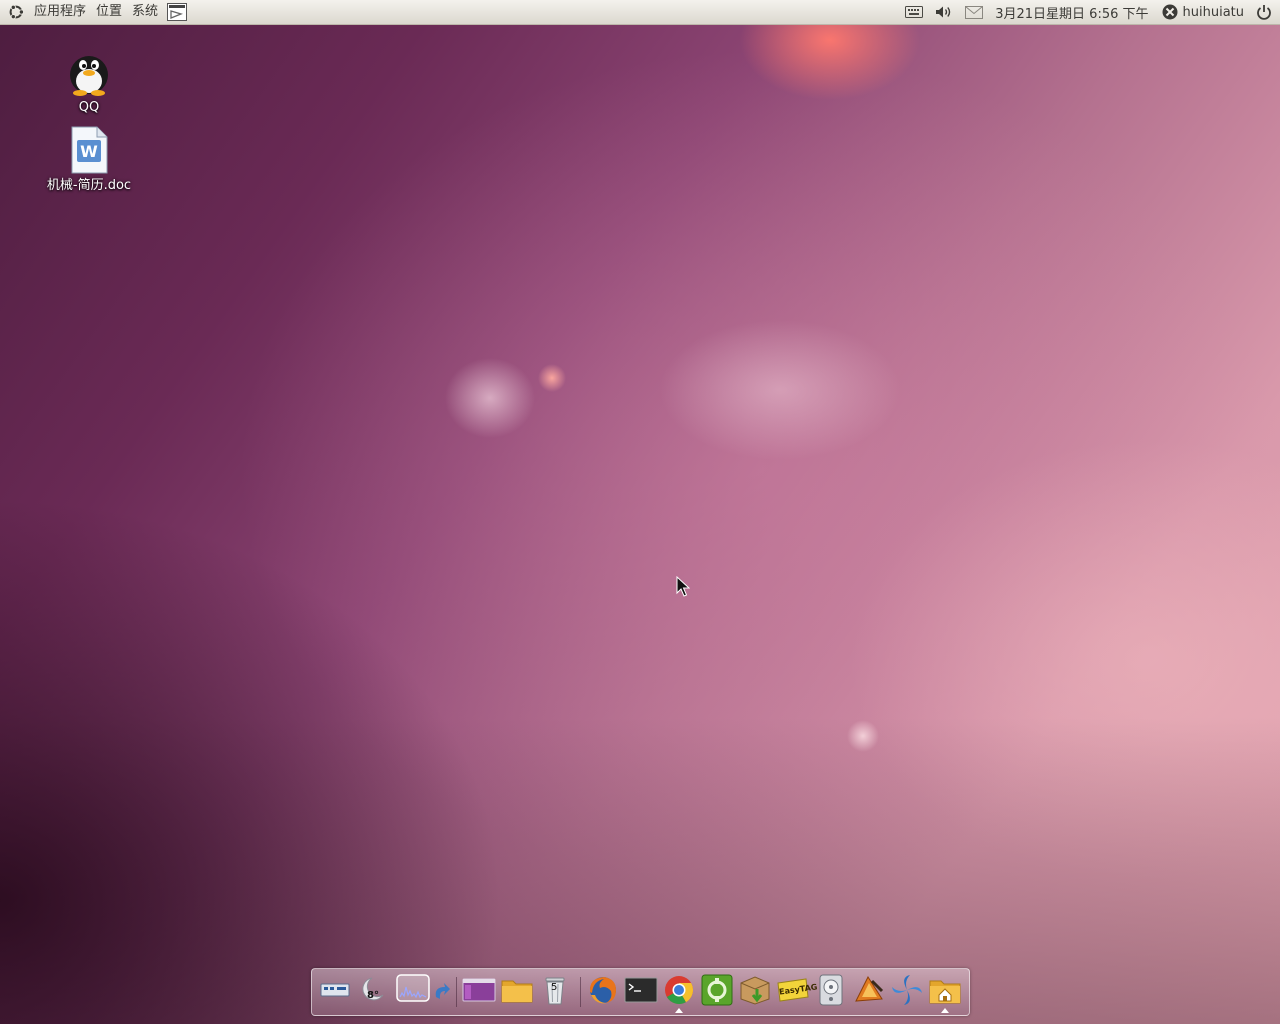 This screenshot has width=1280, height=1024. Describe the element at coordinates (914, 12) in the screenshot. I see `keyboard-icon` at that location.